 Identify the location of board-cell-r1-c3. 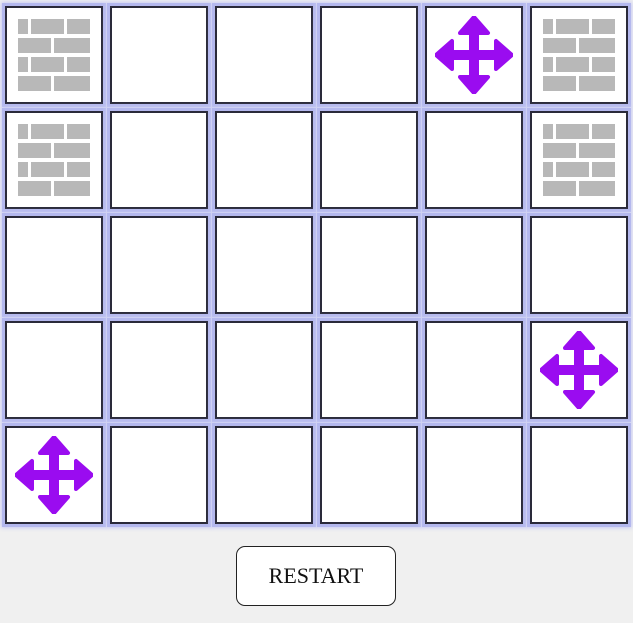
(264, 55).